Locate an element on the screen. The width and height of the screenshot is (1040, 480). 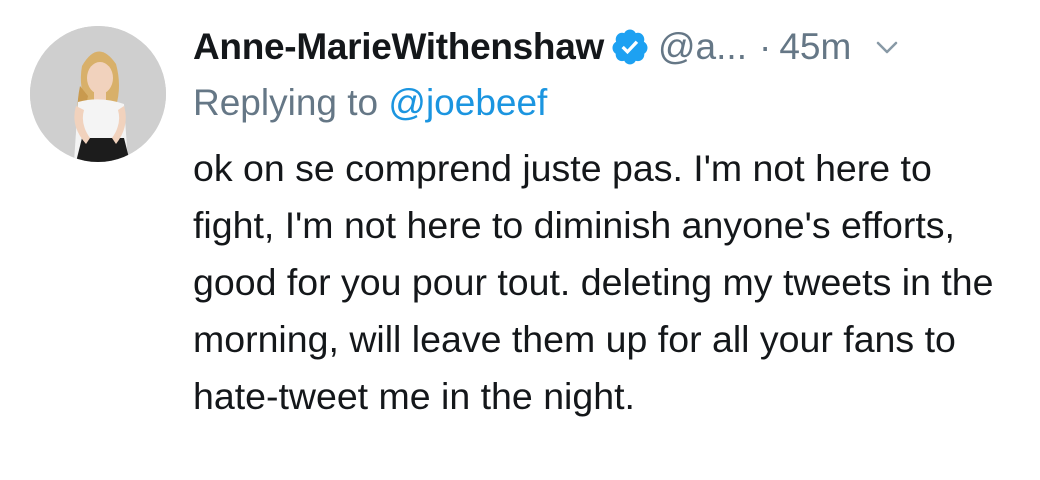
tweet-header: Anne-MarieWithenshaw @a... · 45m is located at coordinates (547, 47).